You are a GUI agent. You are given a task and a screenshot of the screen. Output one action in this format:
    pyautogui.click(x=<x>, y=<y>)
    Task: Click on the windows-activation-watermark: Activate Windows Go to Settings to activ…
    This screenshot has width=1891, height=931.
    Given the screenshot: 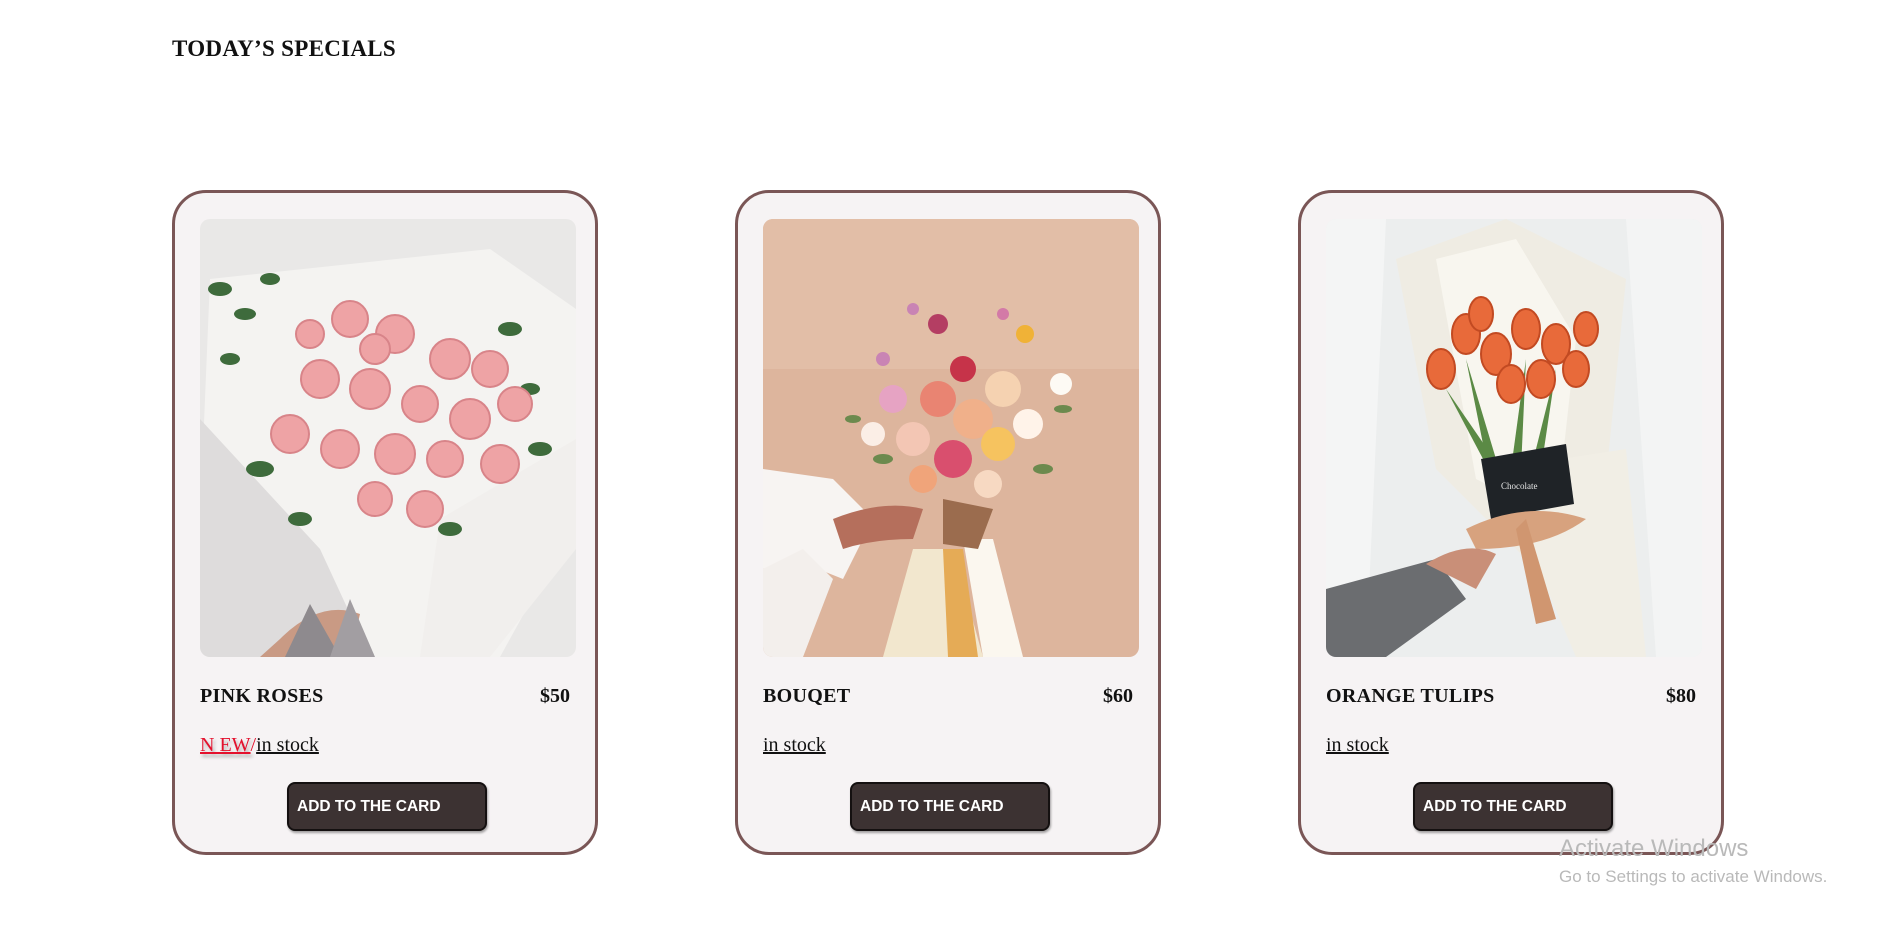 What is the action you would take?
    pyautogui.click(x=1693, y=861)
    